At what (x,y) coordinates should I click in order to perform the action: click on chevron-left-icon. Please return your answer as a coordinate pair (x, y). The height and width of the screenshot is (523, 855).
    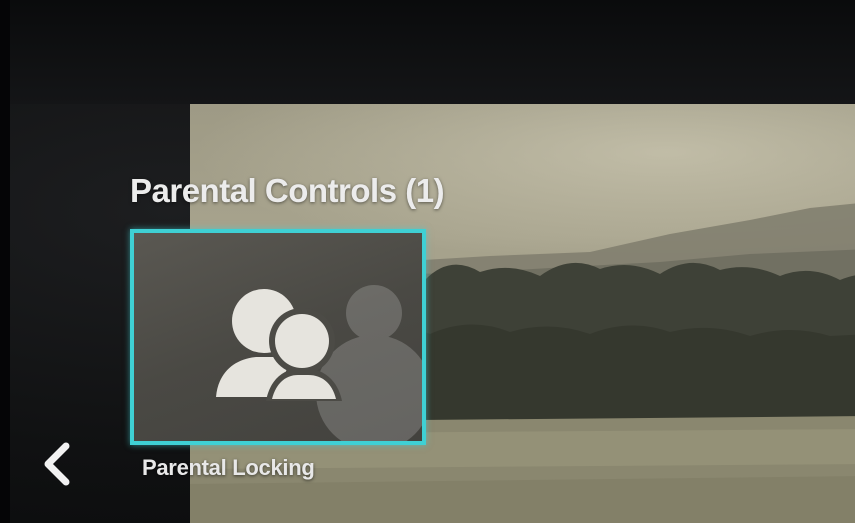
    Looking at the image, I should click on (57, 464).